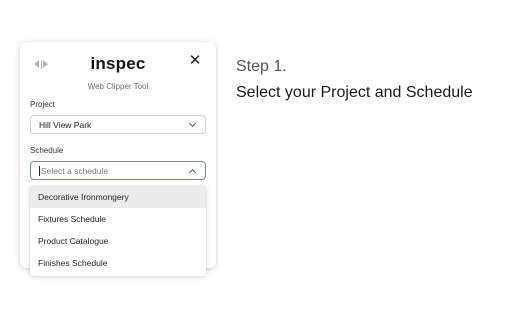 The image size is (512, 320). Describe the element at coordinates (118, 241) in the screenshot. I see `schedule-option: Product Catalogue` at that location.